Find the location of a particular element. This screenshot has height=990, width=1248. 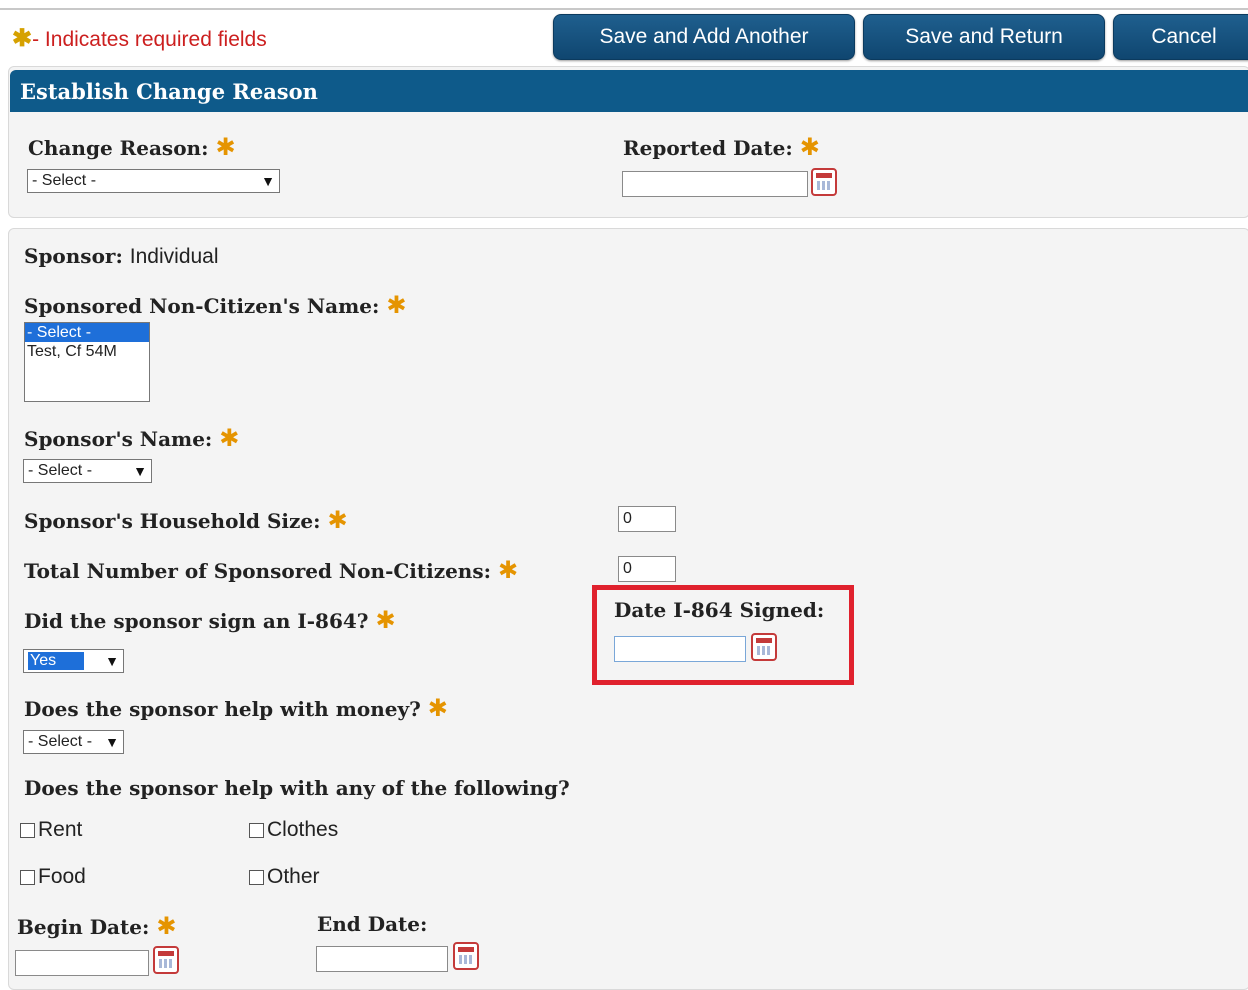

i864-select: Yes ▼ is located at coordinates (73, 661).